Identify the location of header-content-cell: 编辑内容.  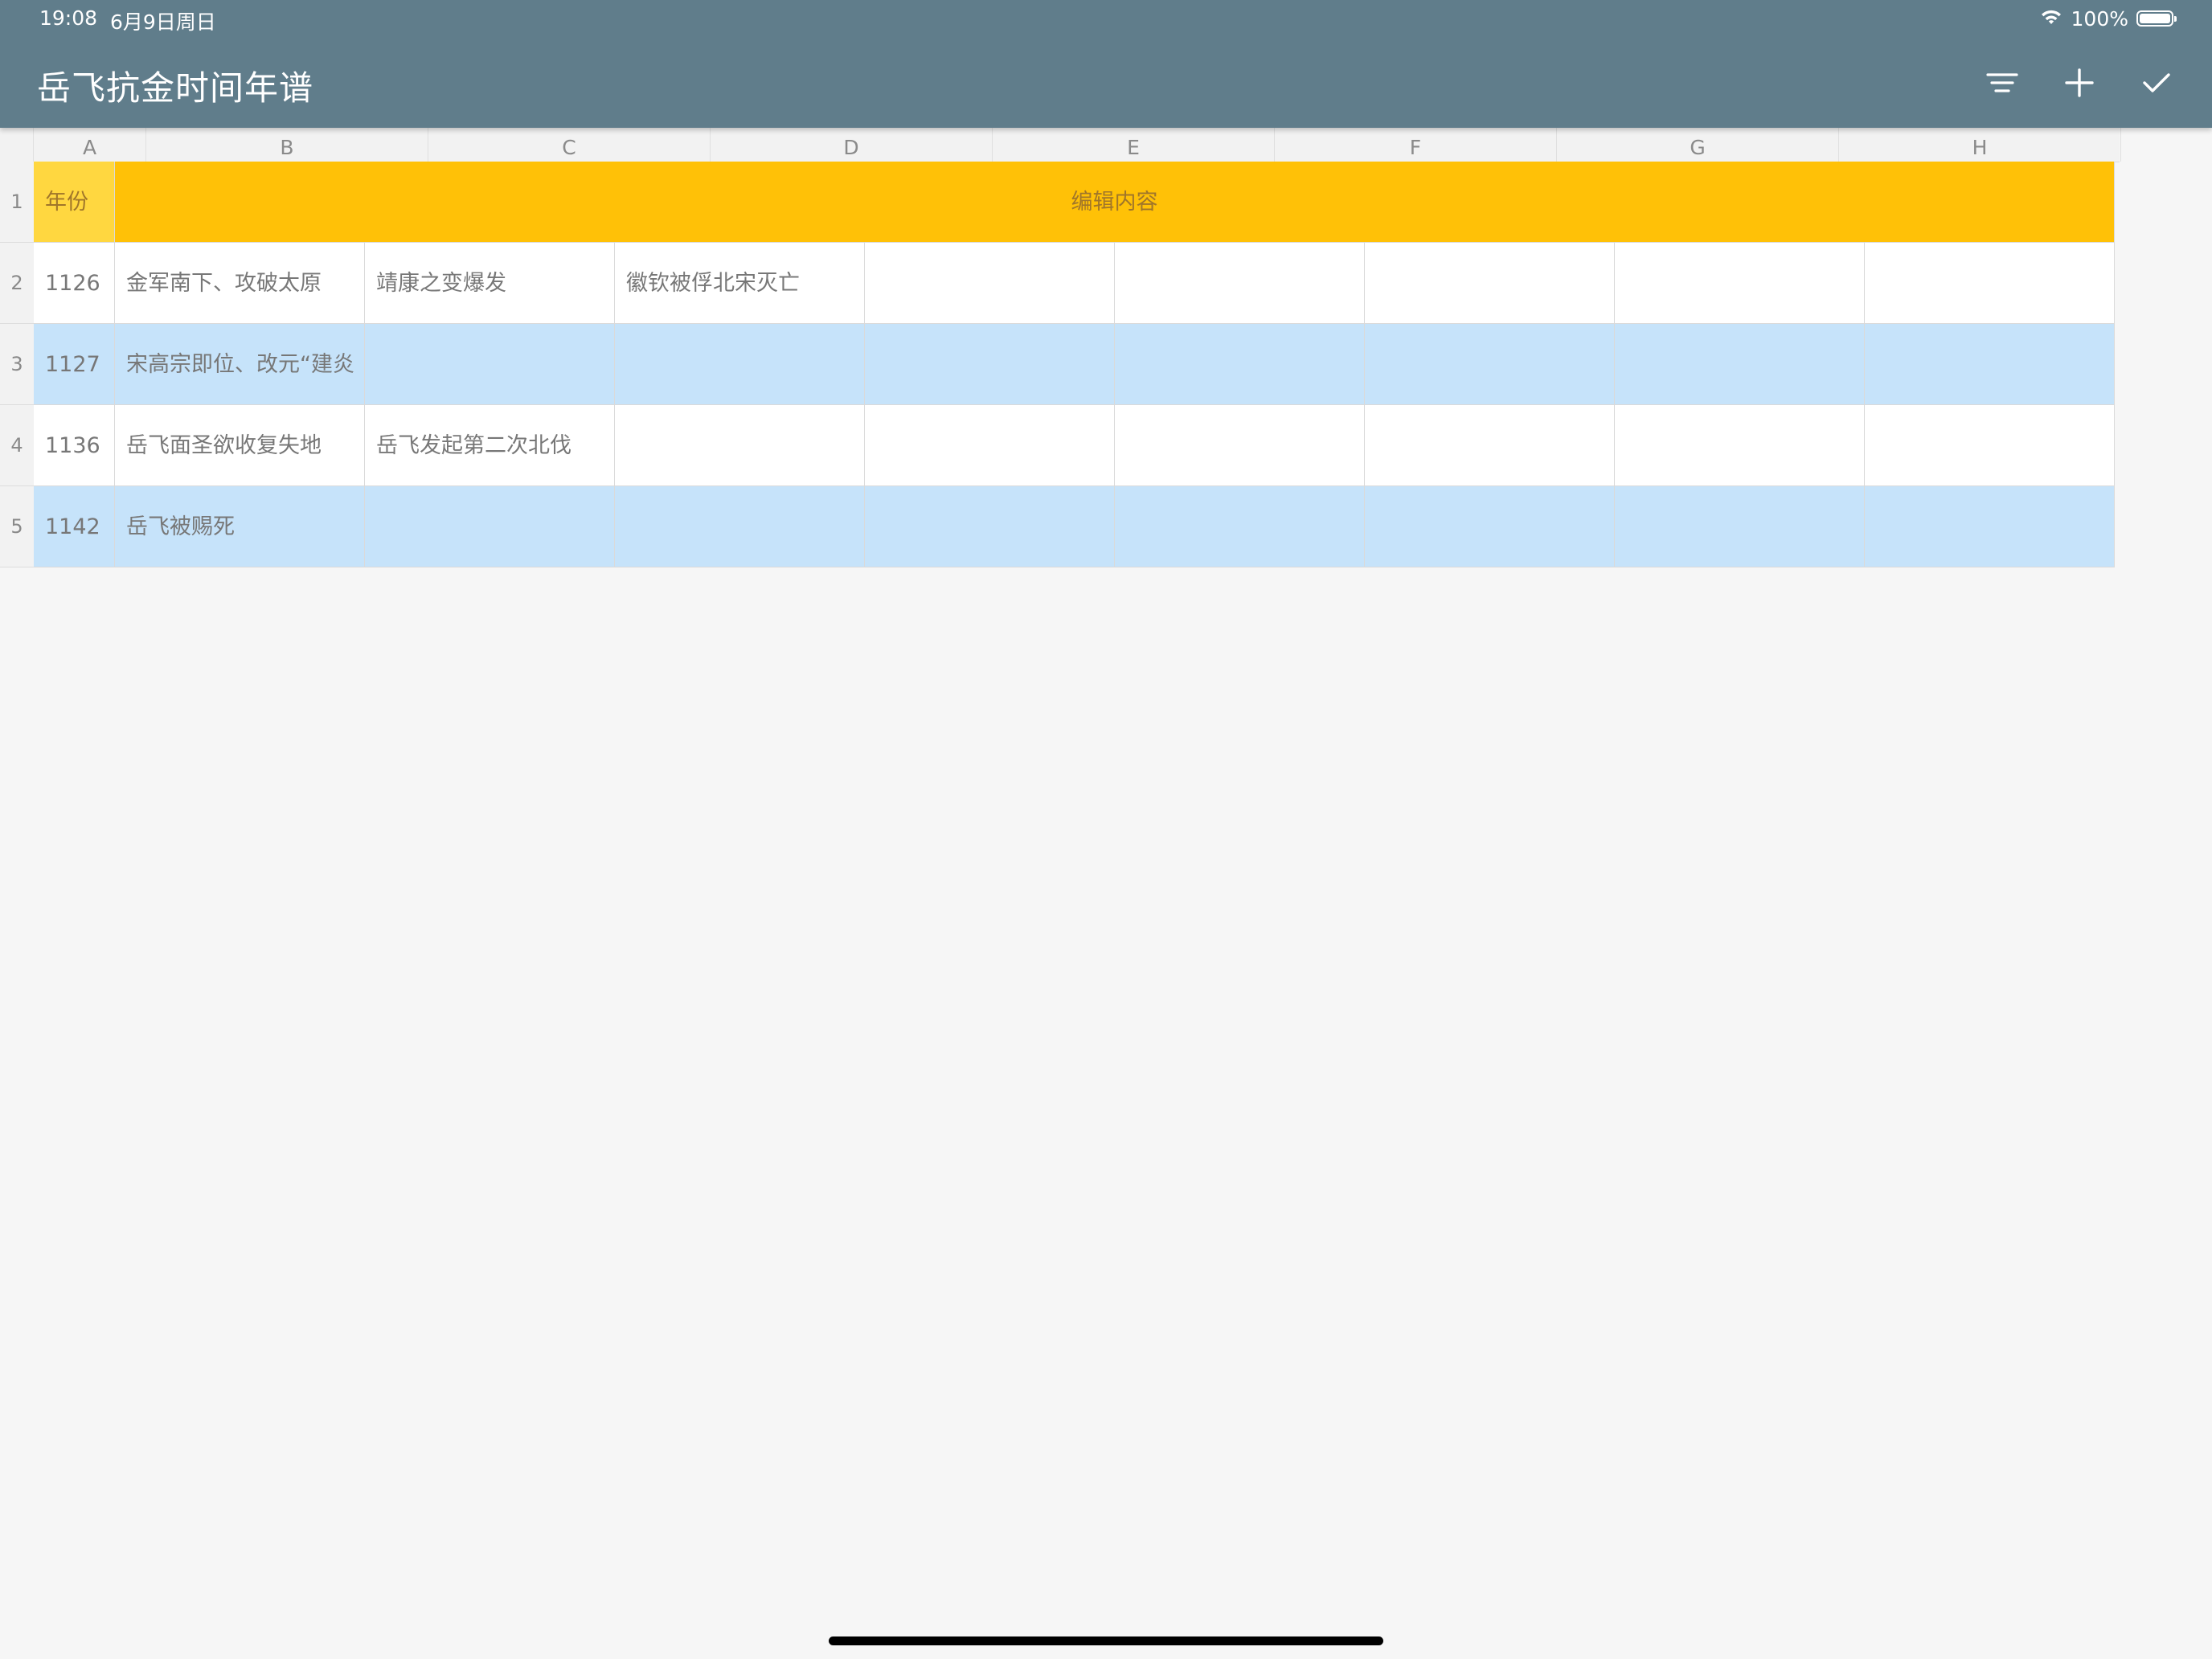
(1115, 202).